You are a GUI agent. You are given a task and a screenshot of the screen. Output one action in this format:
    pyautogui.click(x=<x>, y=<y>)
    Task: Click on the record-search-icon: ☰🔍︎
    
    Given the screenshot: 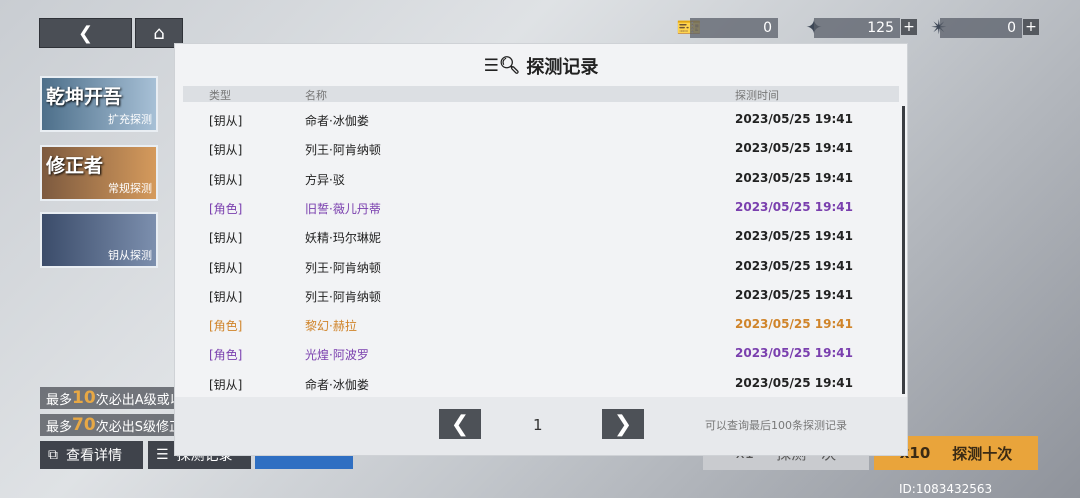 What is the action you would take?
    pyautogui.click(x=502, y=66)
    